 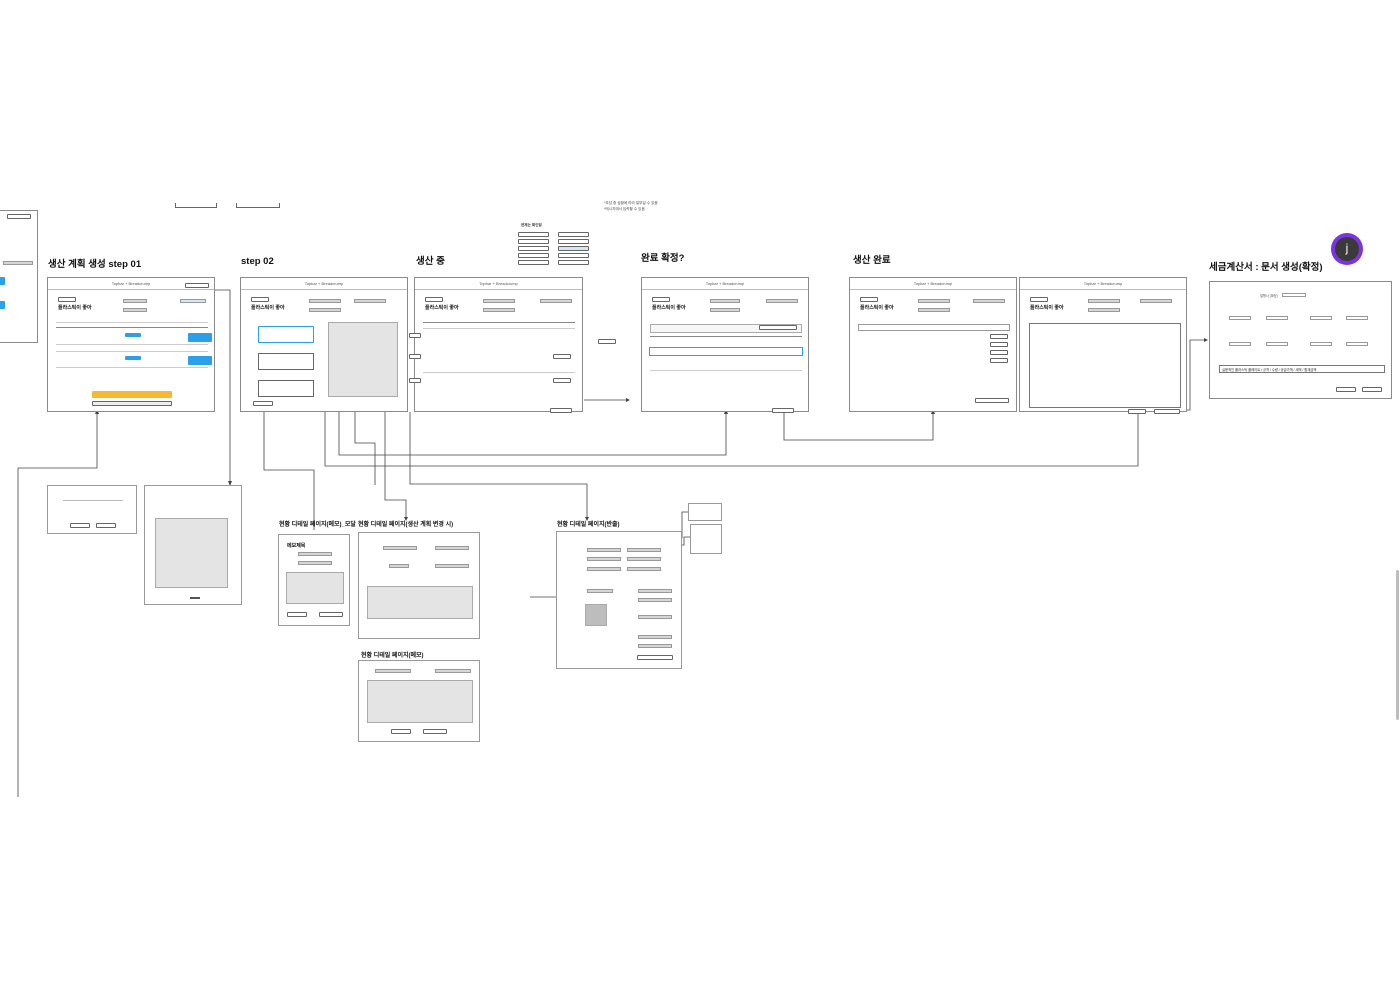 What do you see at coordinates (783, 410) in the screenshot?
I see `confirm-button` at bounding box center [783, 410].